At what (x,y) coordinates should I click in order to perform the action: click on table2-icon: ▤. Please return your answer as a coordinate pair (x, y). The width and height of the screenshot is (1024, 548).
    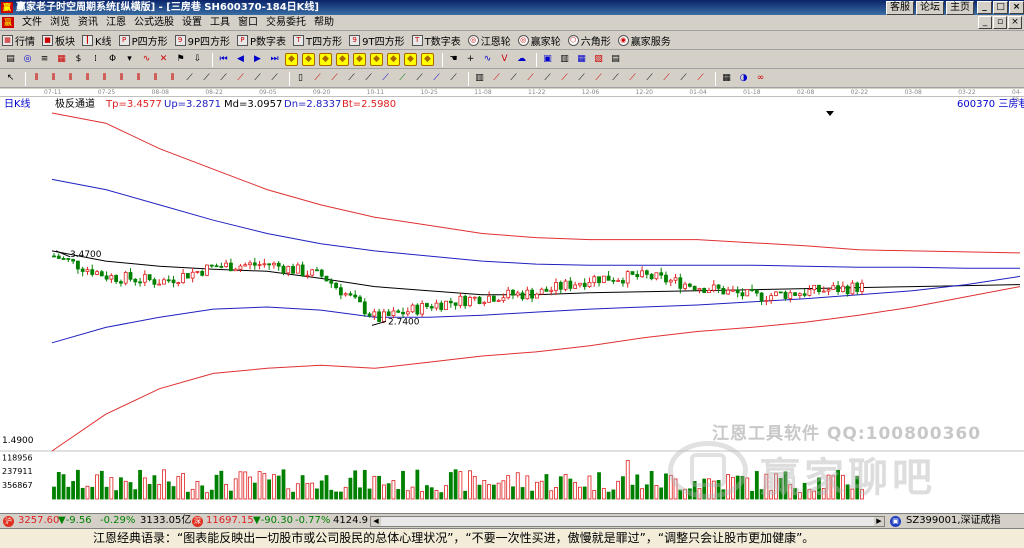
    Looking at the image, I should click on (615, 59).